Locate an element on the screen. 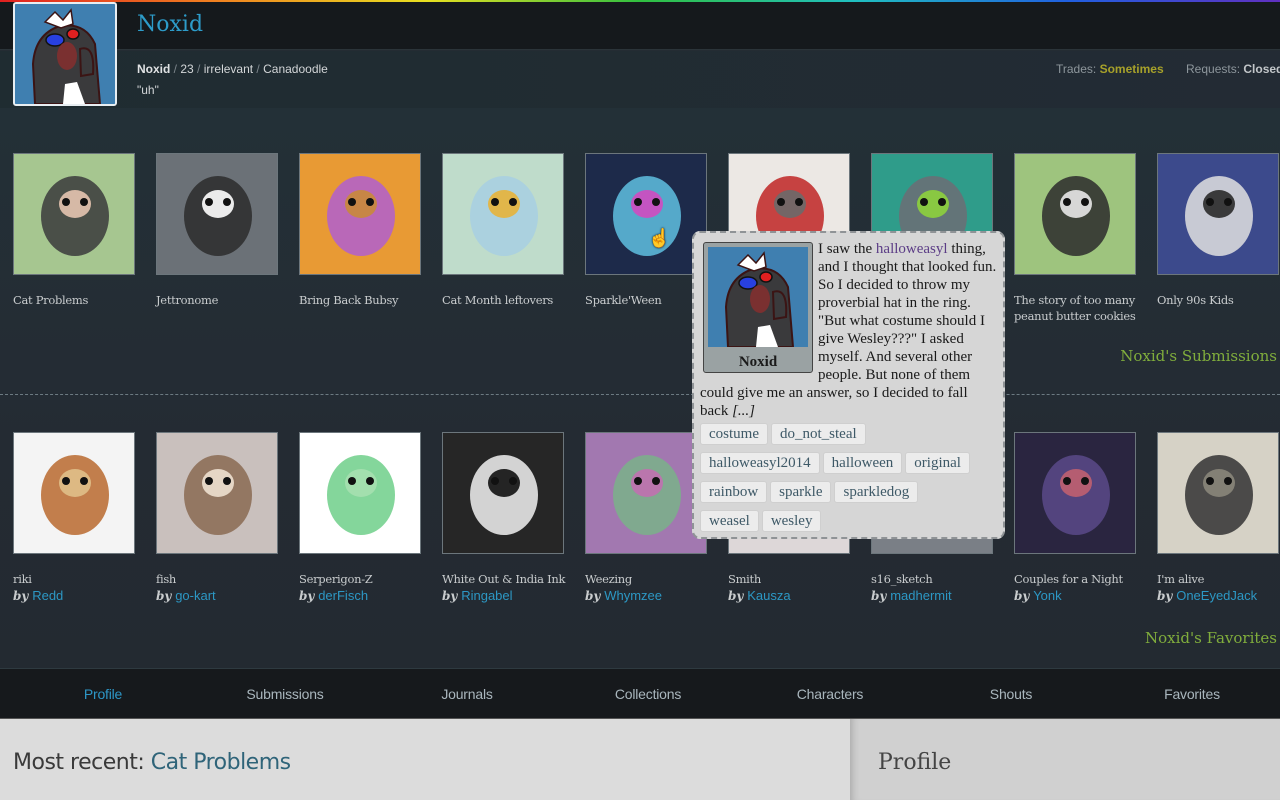 The height and width of the screenshot is (800, 1280). badge-thumbnail-icon is located at coordinates (360, 214).